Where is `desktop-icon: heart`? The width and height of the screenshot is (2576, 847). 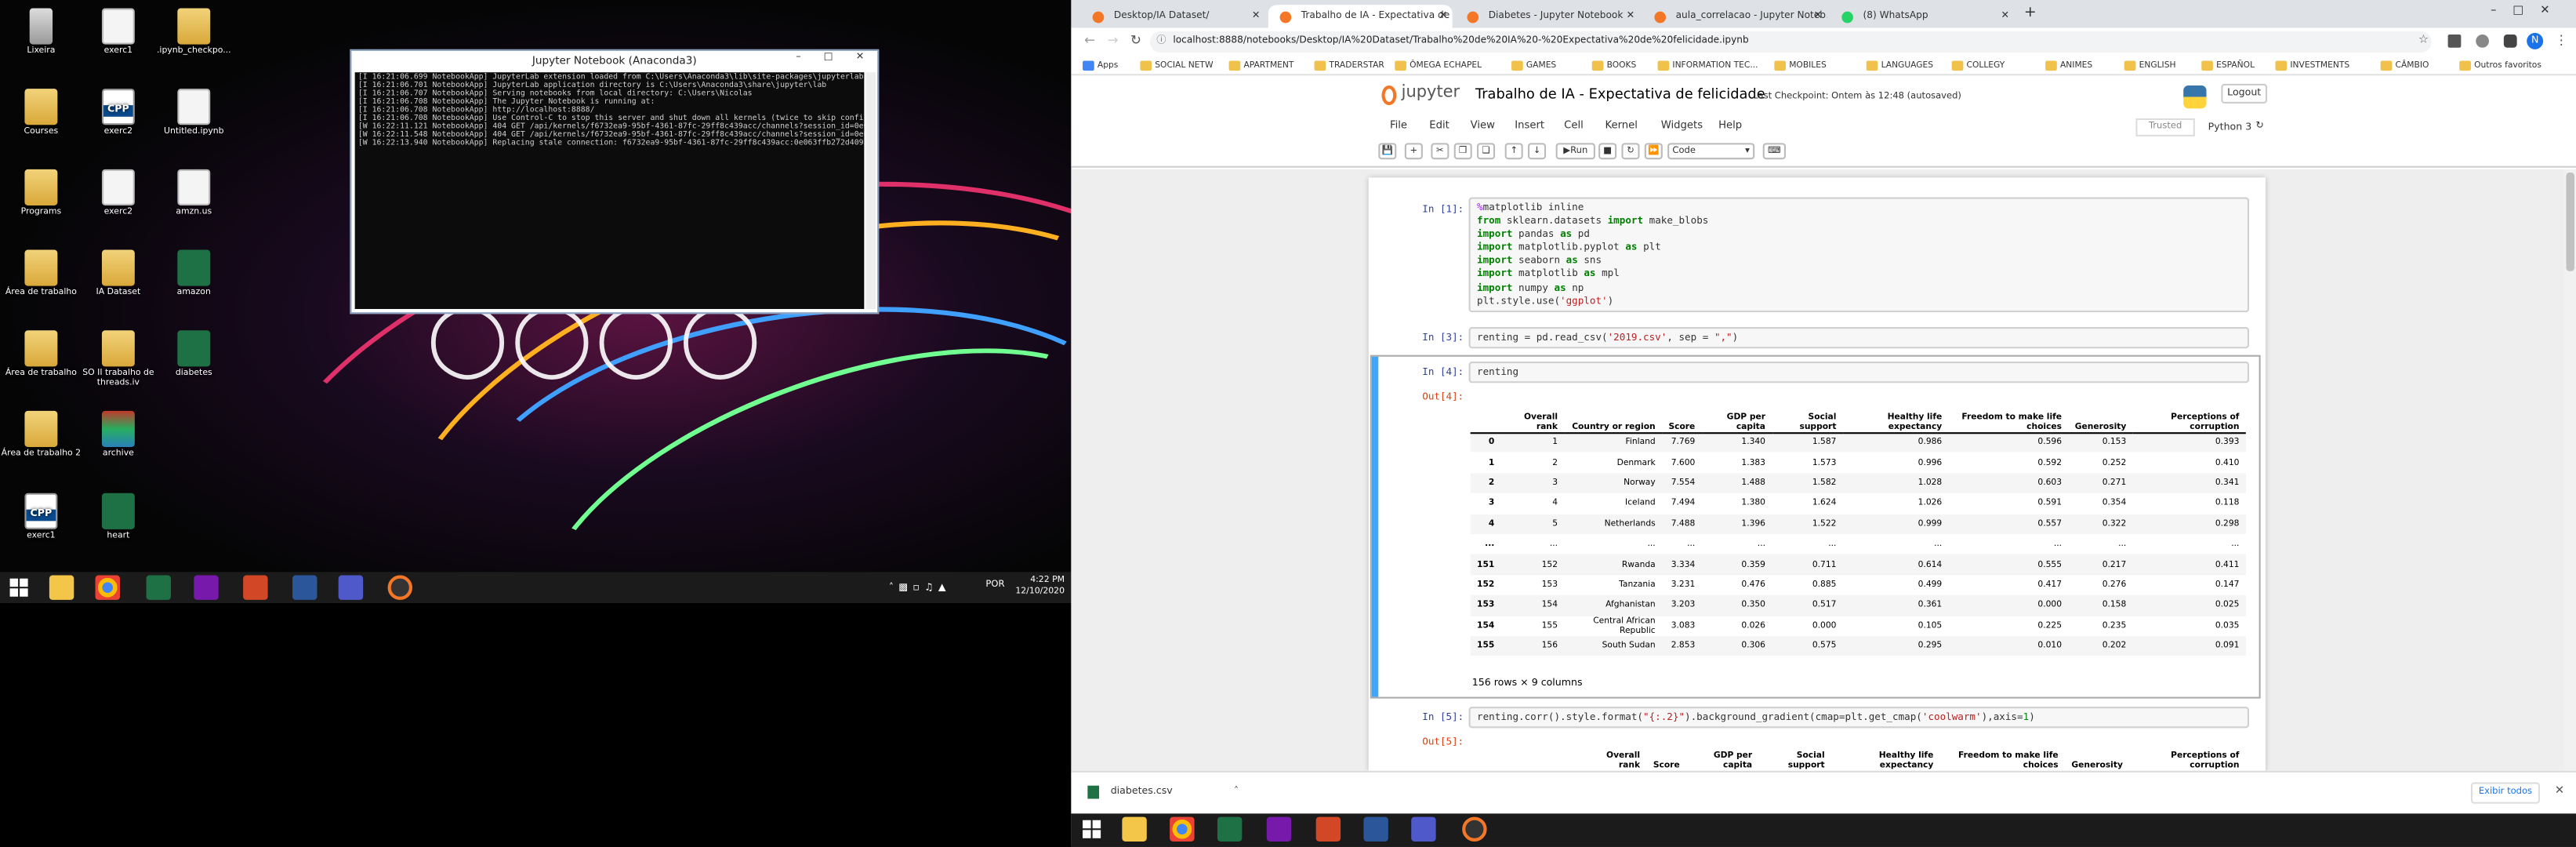
desktop-icon: heart is located at coordinates (118, 518).